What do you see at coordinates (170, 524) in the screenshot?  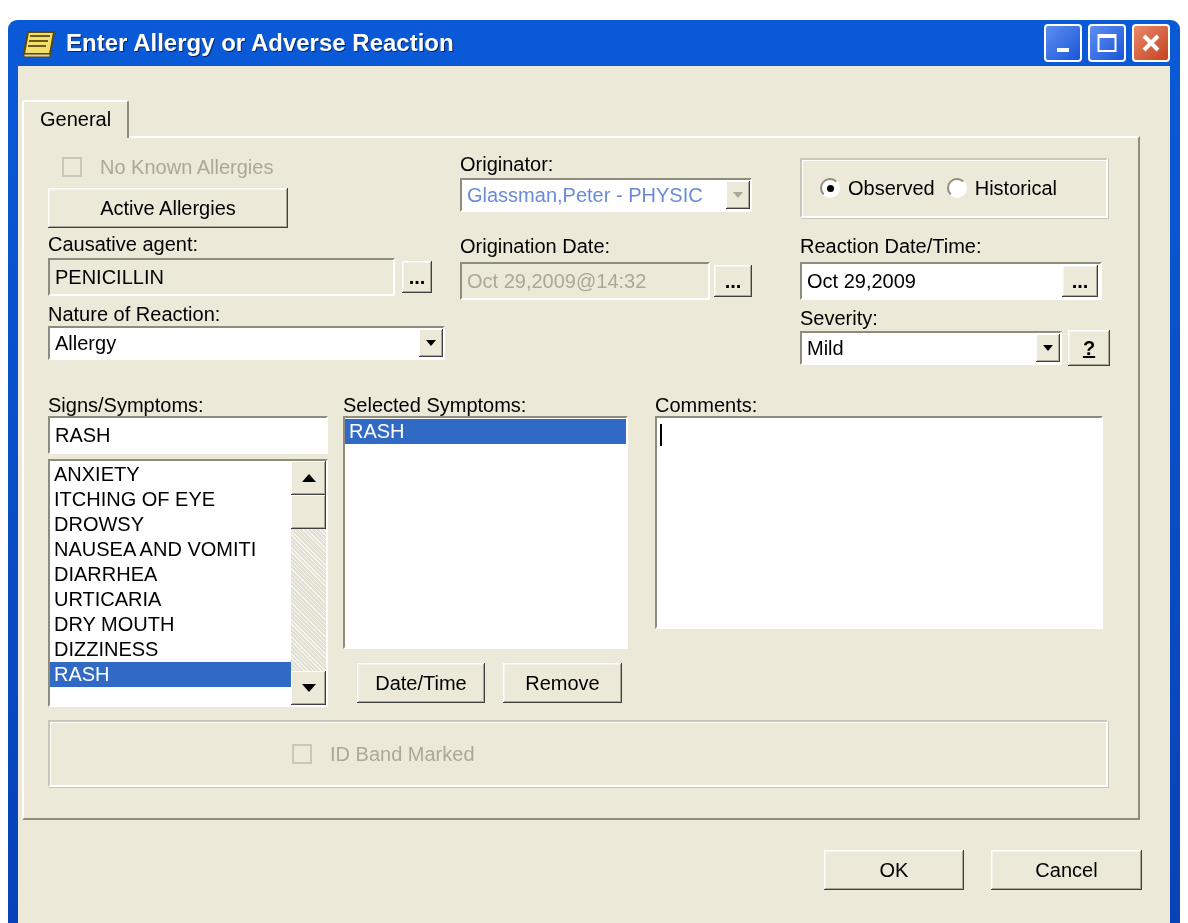 I see `list-item: DROWSY` at bounding box center [170, 524].